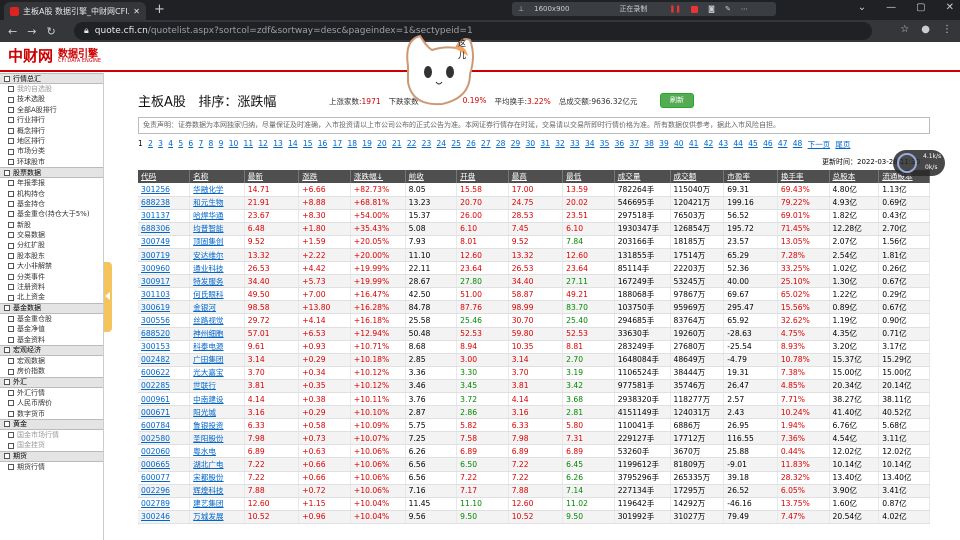  Describe the element at coordinates (634, 144) in the screenshot. I see `page-link: 37` at that location.